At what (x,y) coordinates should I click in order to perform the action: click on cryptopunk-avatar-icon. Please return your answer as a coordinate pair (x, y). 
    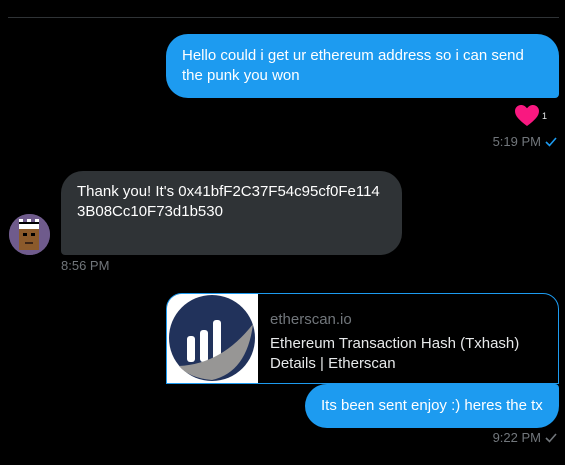
    Looking at the image, I should click on (29, 234).